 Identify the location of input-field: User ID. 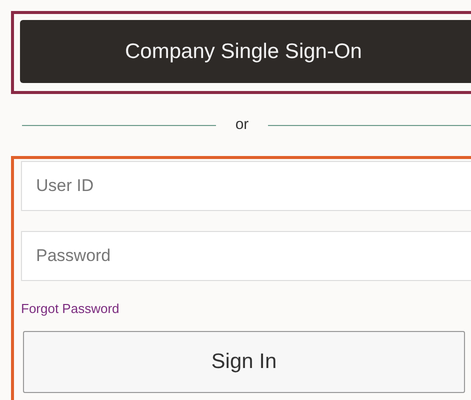
(246, 186).